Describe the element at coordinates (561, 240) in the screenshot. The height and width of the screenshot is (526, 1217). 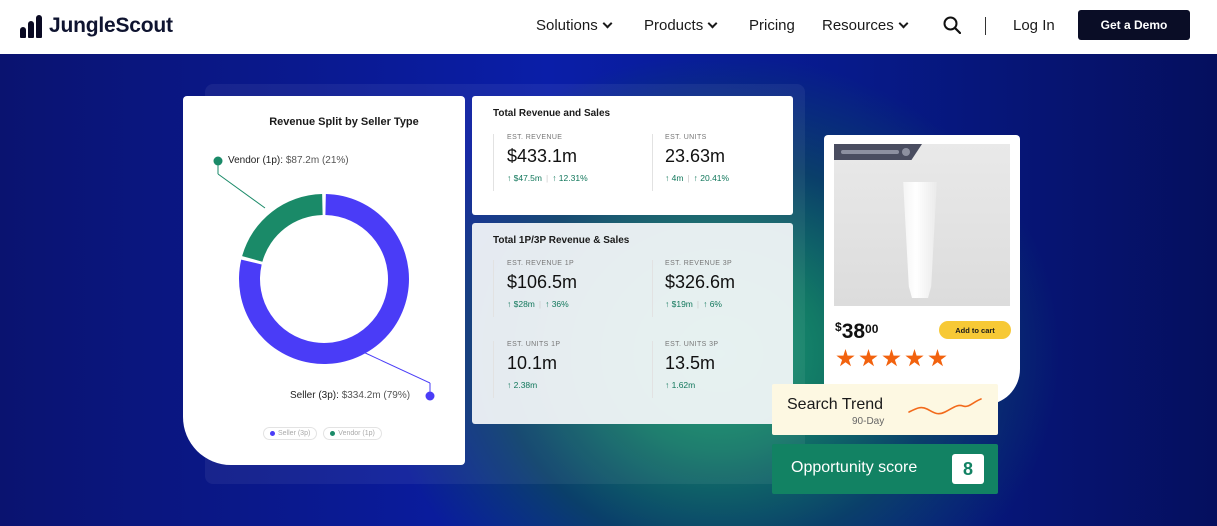
I see `split-revenue-title: Total 1P/3P Revenue & Sales` at that location.